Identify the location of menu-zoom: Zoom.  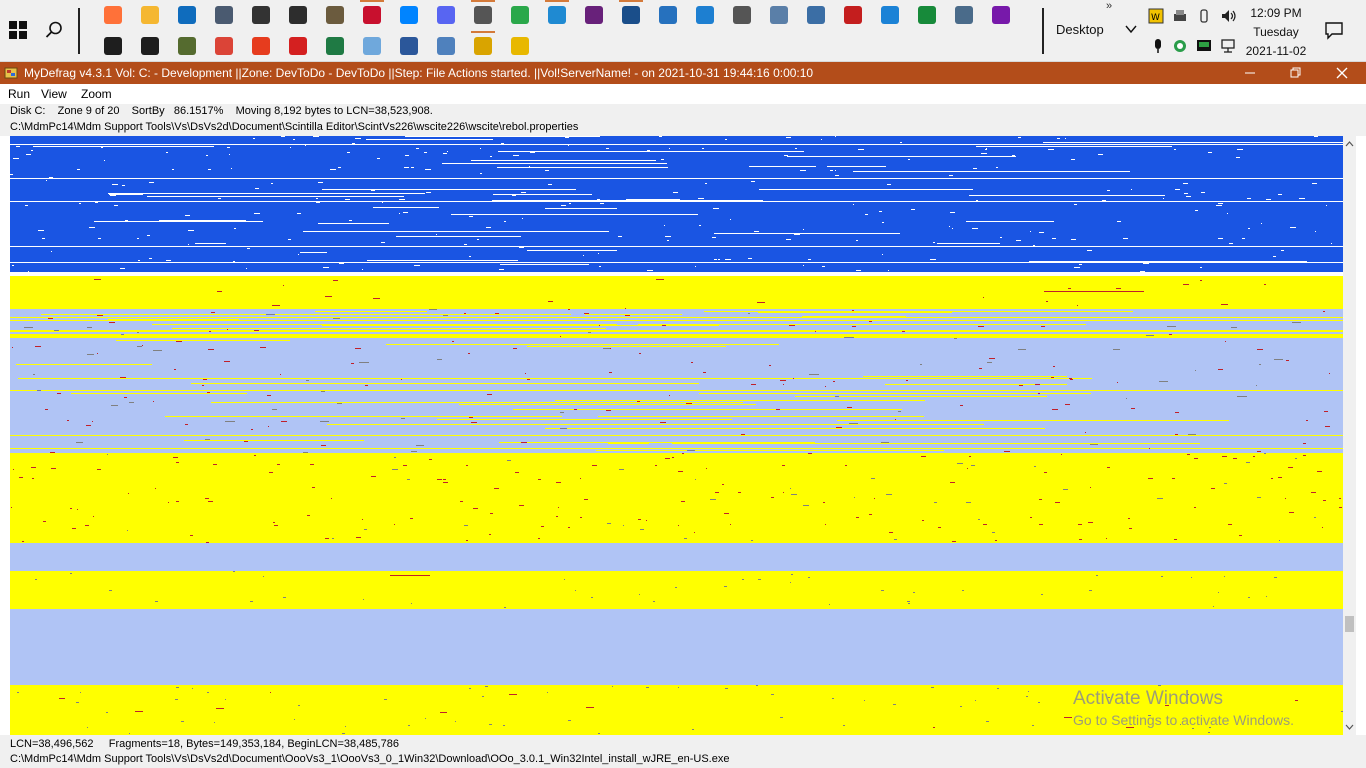
(96, 94).